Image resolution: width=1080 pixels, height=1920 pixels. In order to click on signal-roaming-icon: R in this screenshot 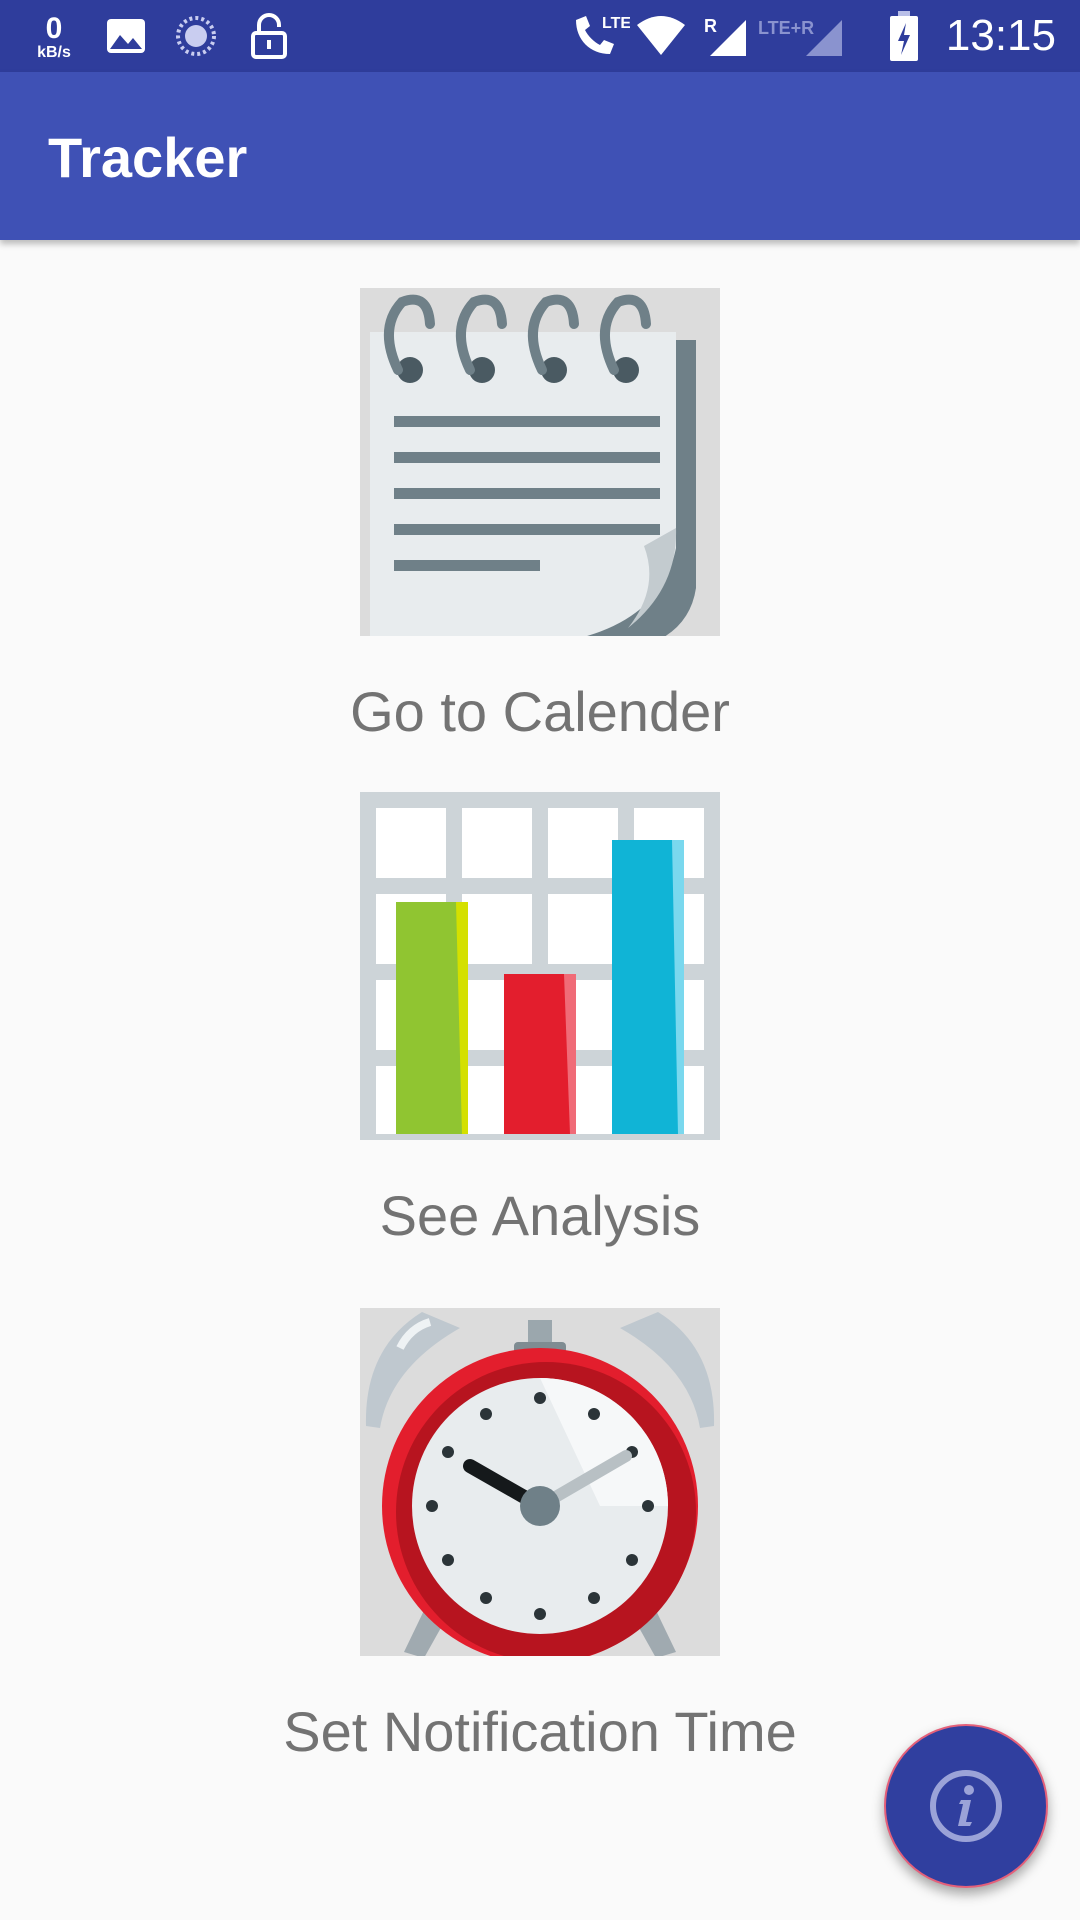, I will do `click(726, 35)`.